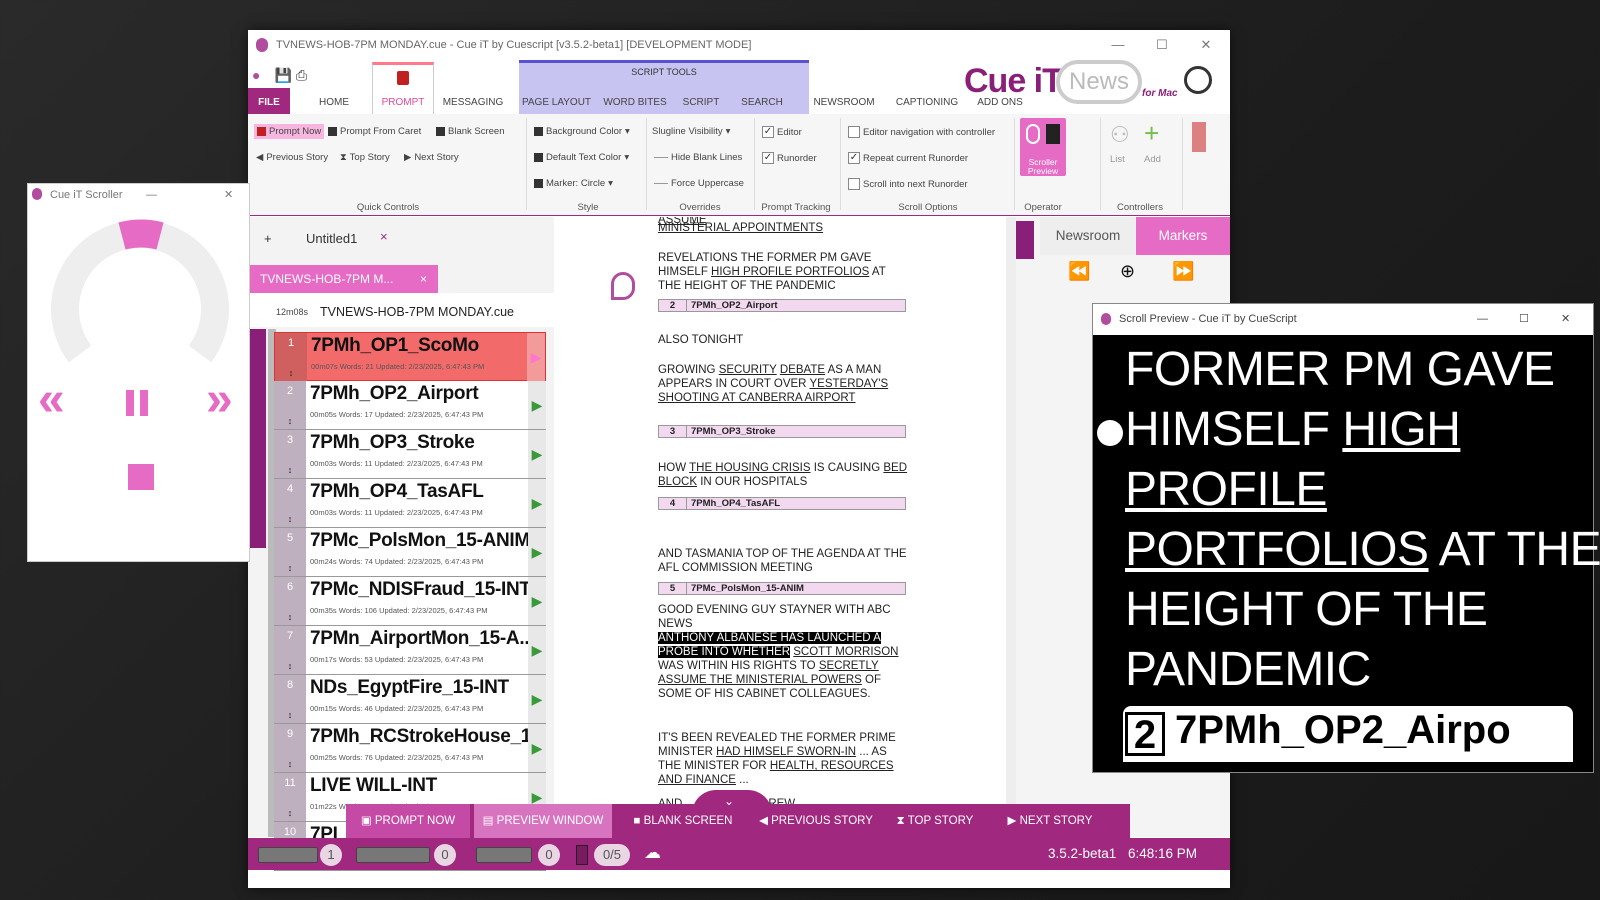  I want to click on editor-checkbox: ✓ Editor, so click(782, 132).